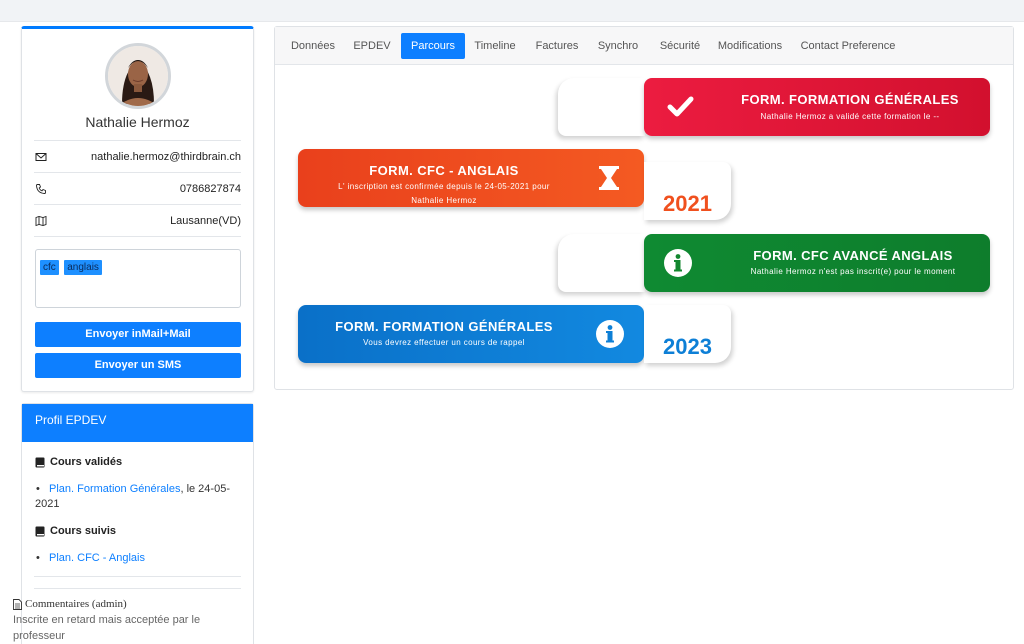 The image size is (1024, 644). I want to click on epdev-header: Profil EPDEV, so click(137, 423).